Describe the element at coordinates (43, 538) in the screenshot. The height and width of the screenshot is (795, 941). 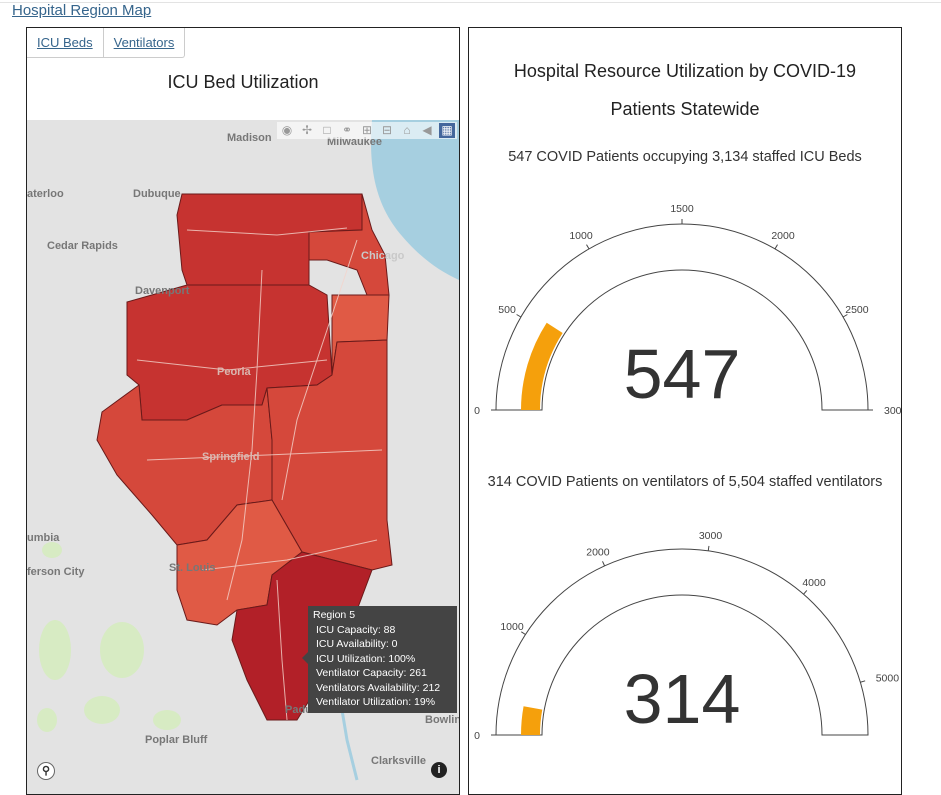
I see `city-columbia: umbia` at that location.